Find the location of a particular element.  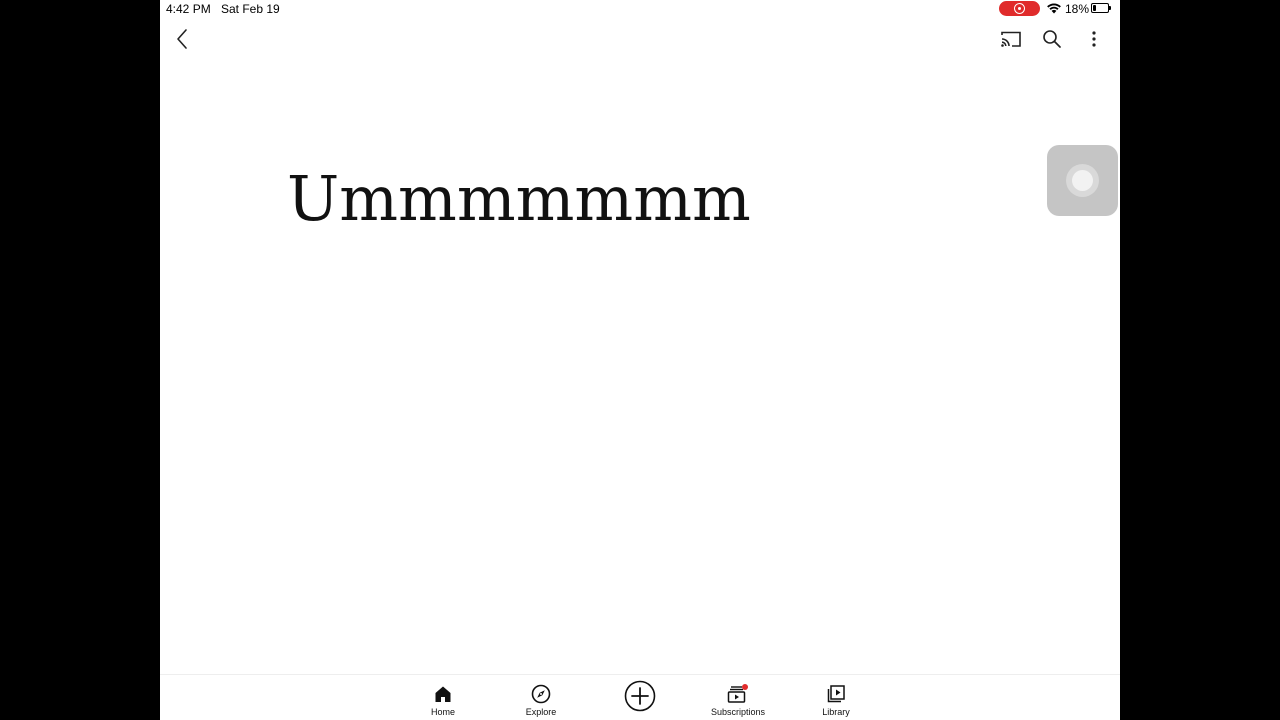

cast-icon is located at coordinates (1011, 39).